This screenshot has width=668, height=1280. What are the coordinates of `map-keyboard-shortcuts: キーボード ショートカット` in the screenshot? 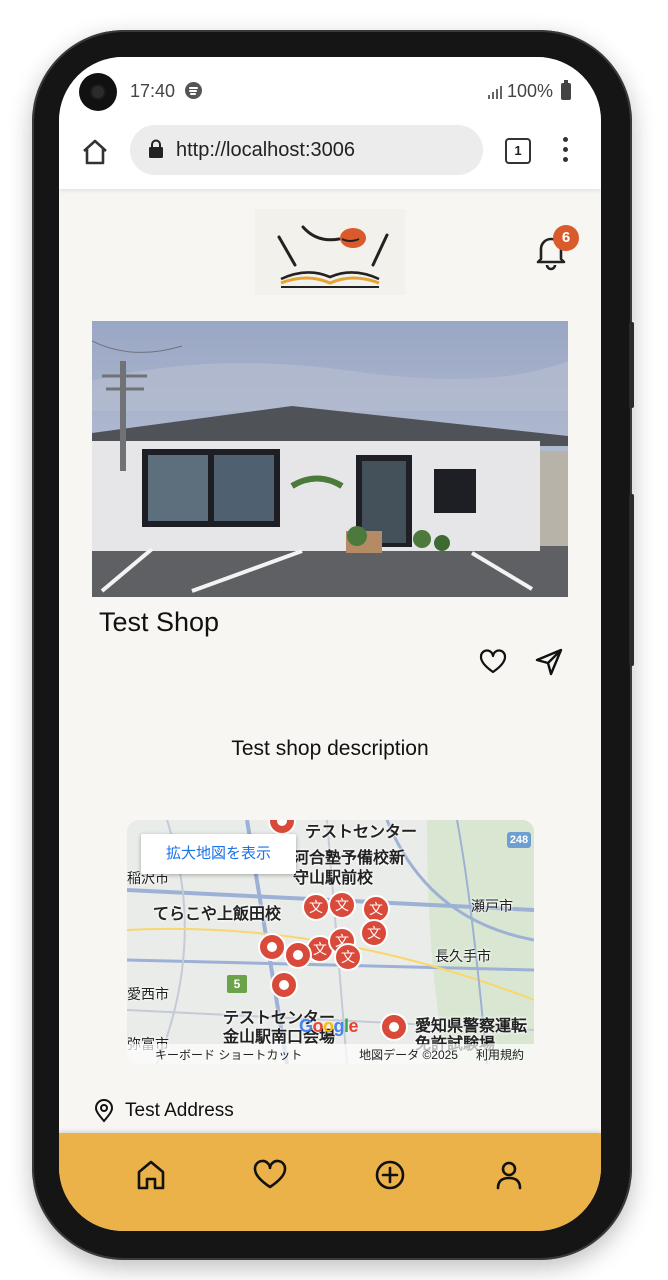 It's located at (214, 1054).